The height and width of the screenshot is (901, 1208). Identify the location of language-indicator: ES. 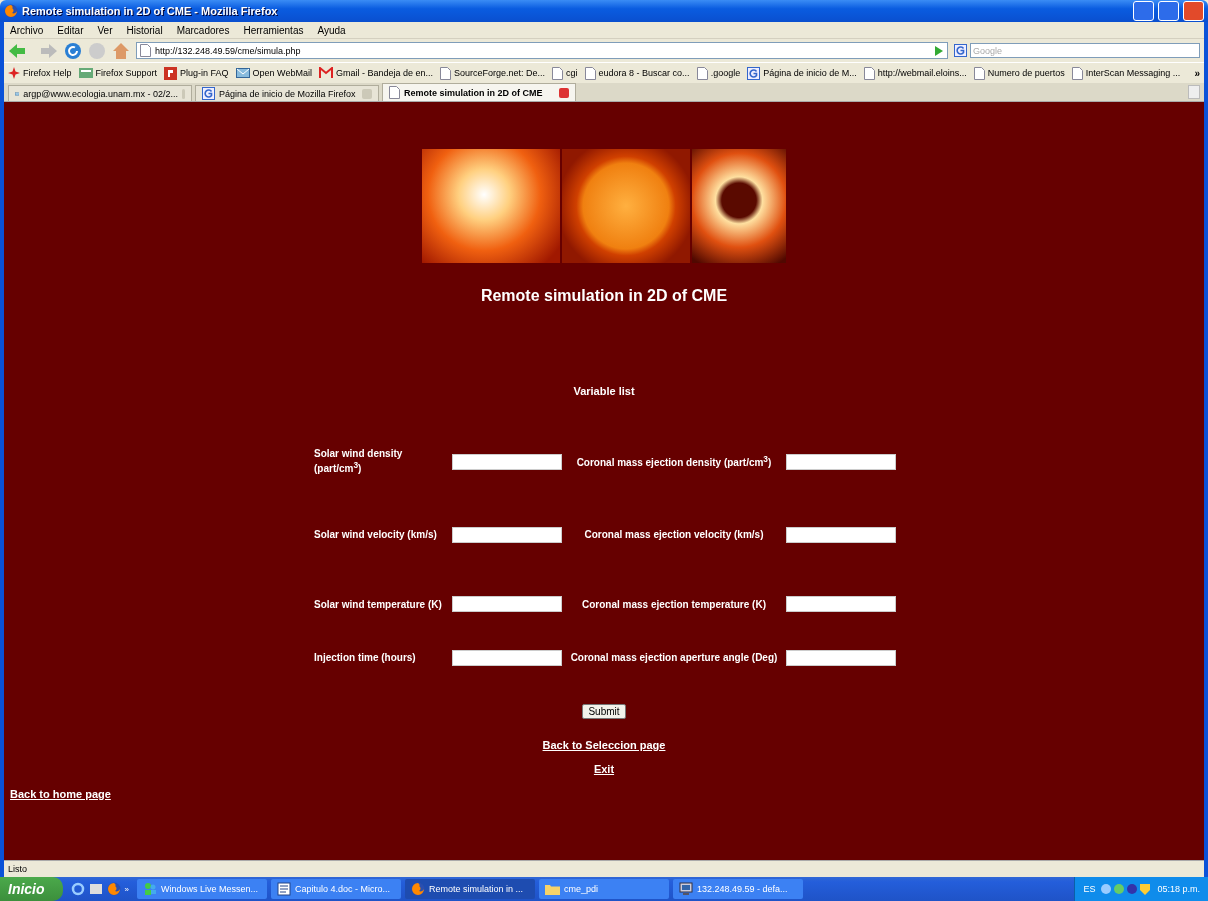
(1089, 889).